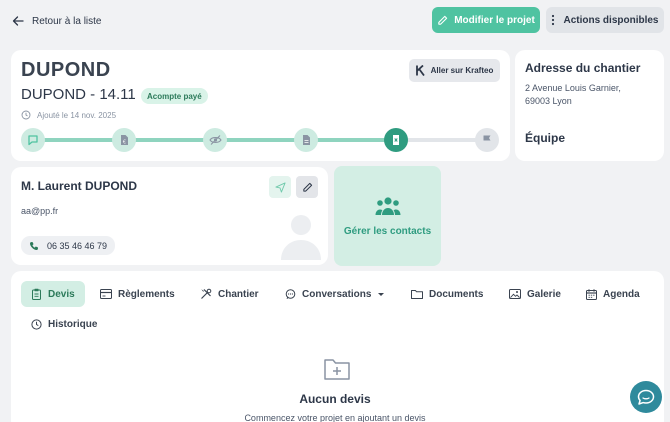  I want to click on contact-email: aa@pp.fr, so click(40, 211).